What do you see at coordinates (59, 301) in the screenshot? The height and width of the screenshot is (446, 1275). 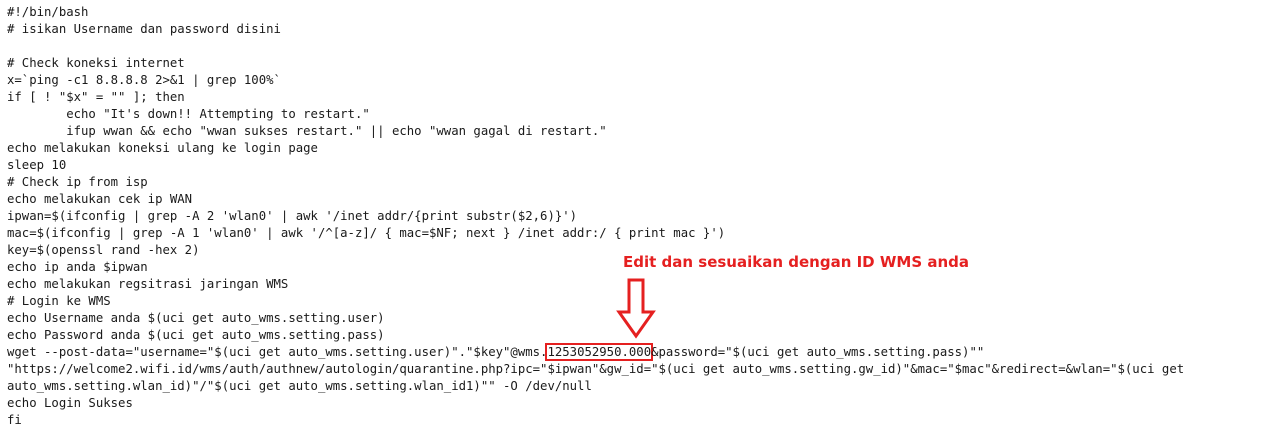 I see `code-line-comment-login: # Login ke WMS` at bounding box center [59, 301].